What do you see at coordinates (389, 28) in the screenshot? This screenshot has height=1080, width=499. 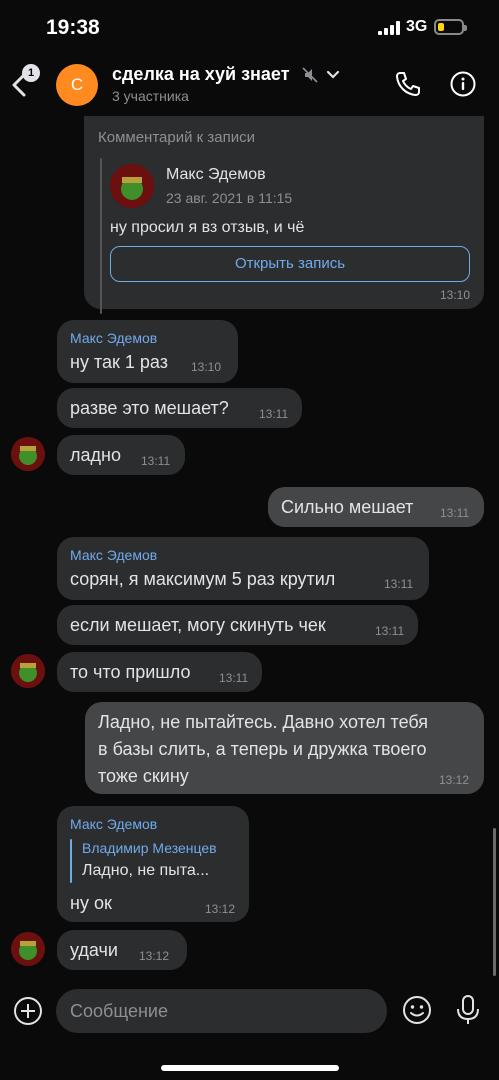 I see `signal-icon` at bounding box center [389, 28].